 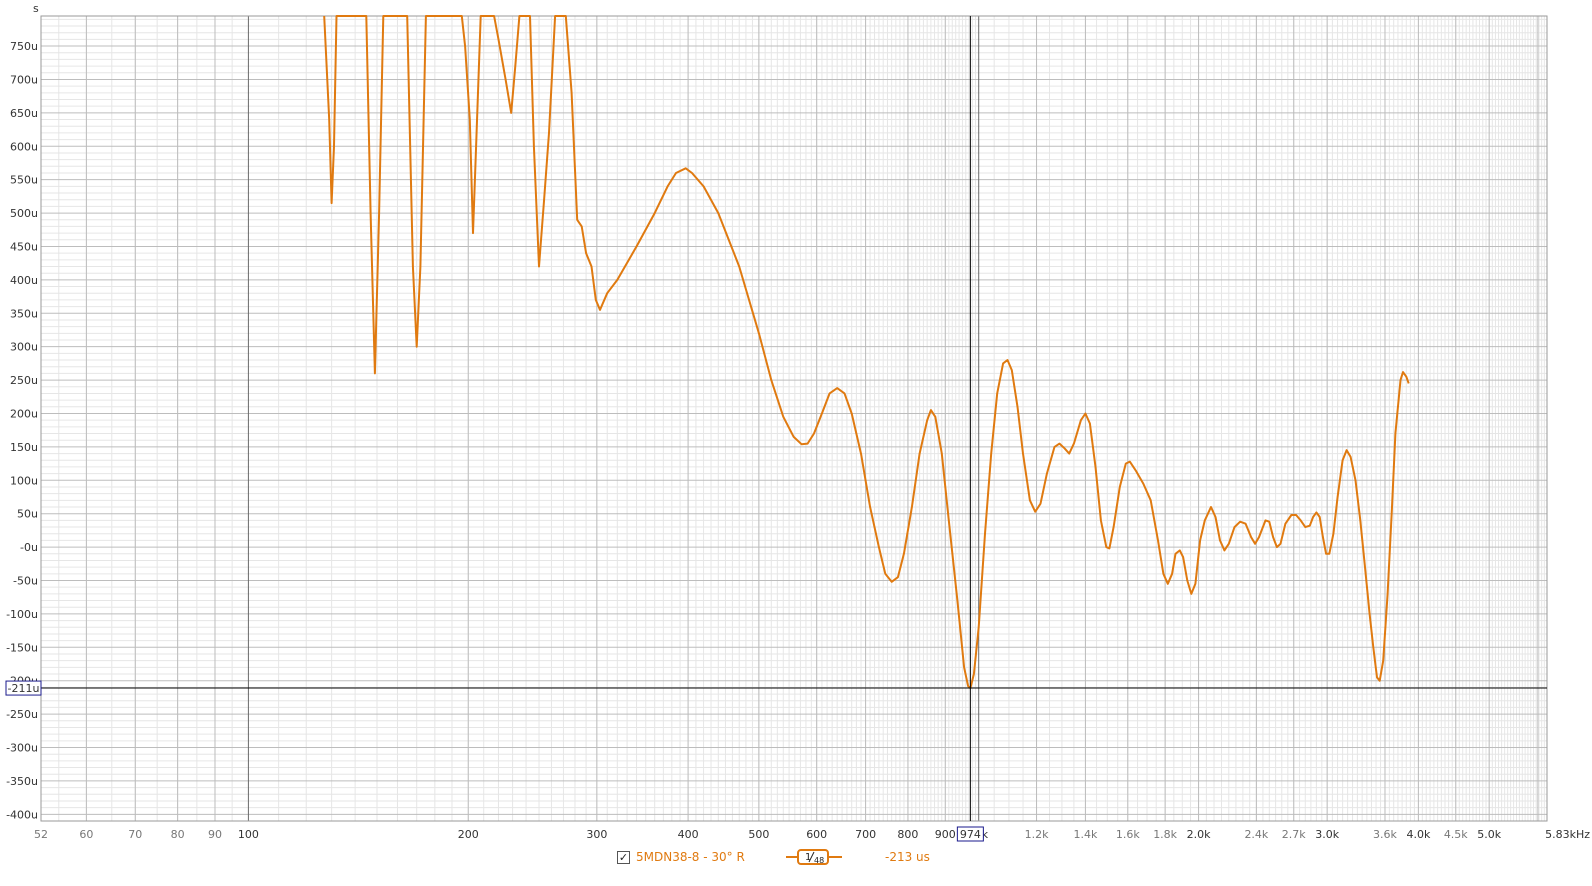 I want to click on x-tick-label: 52, so click(x=41, y=834).